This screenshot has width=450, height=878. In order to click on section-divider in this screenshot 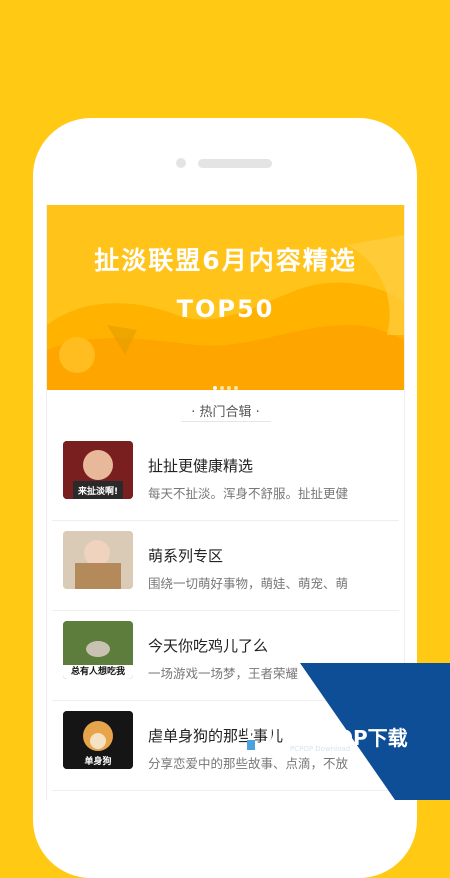, I will do `click(226, 421)`.